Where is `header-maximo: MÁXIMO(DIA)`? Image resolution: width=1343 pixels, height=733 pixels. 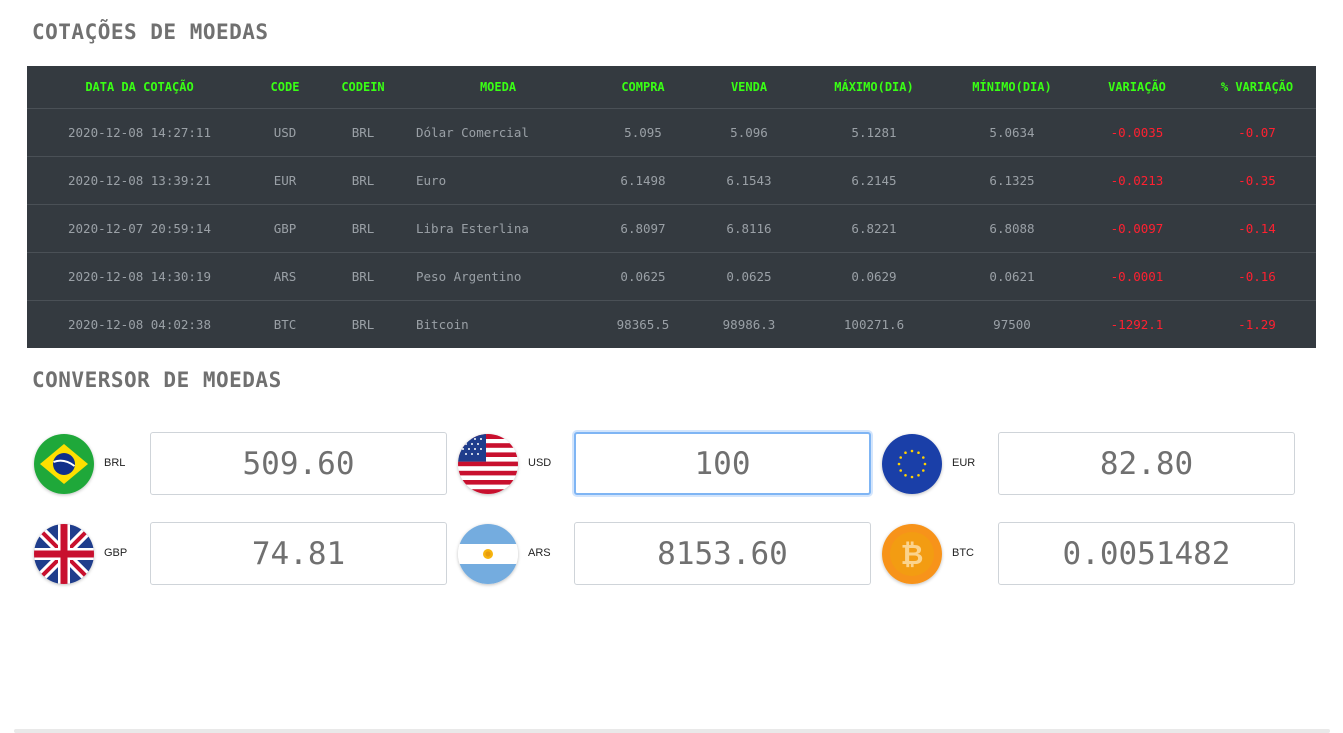 header-maximo: MÁXIMO(DIA) is located at coordinates (874, 87).